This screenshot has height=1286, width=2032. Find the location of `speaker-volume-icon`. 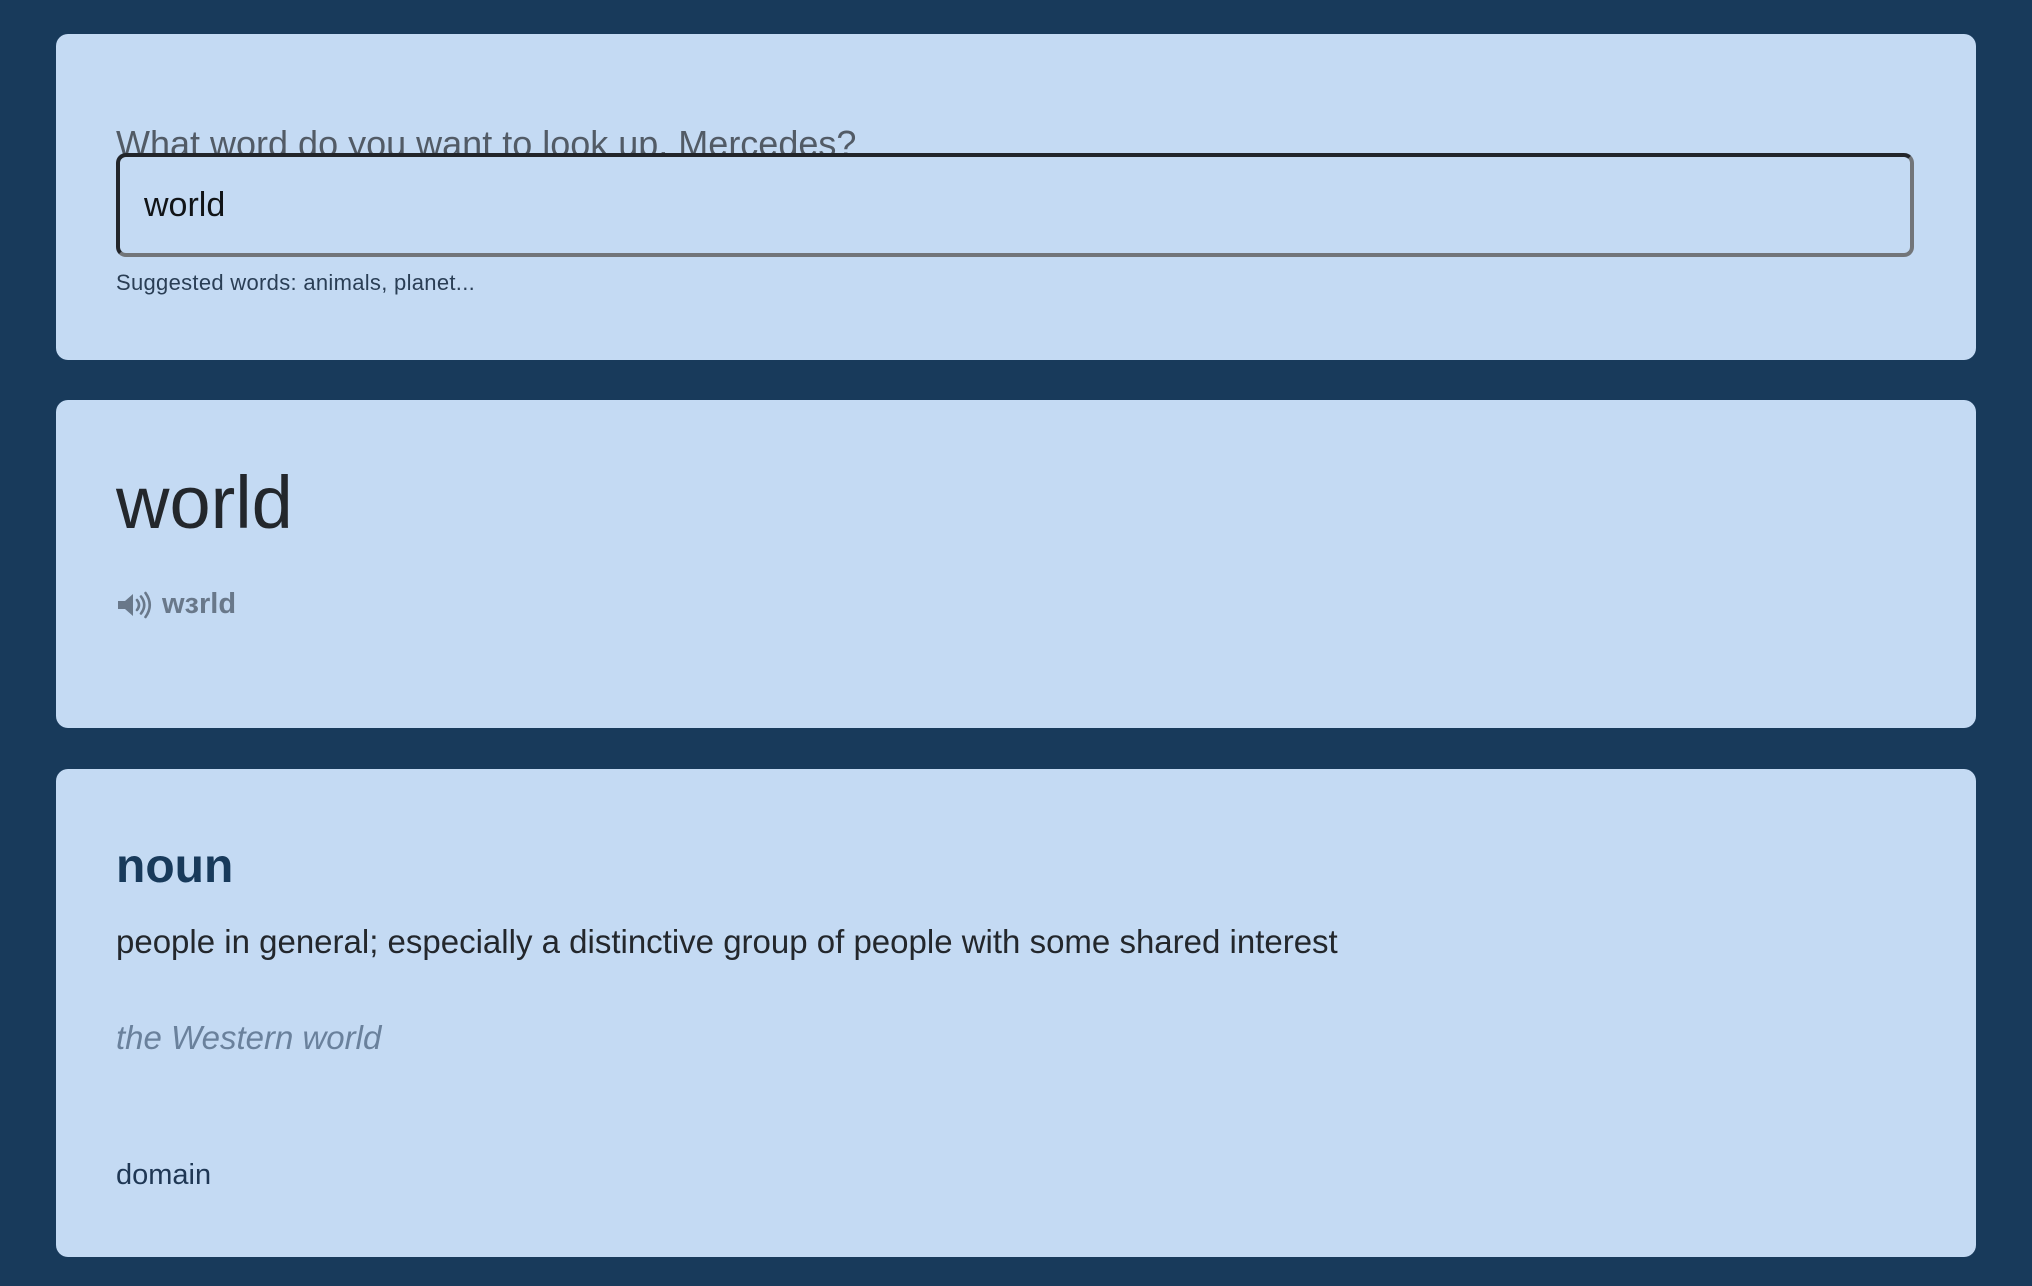

speaker-volume-icon is located at coordinates (135, 605).